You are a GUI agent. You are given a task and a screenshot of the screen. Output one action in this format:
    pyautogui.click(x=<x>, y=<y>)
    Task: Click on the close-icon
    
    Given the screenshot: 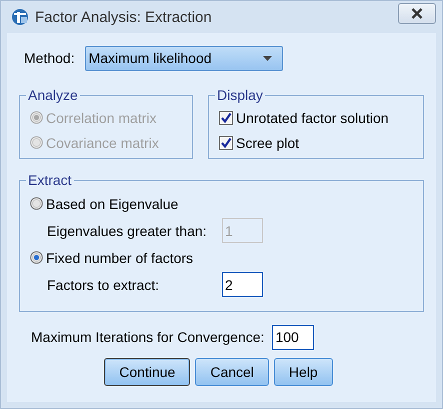 What is the action you would take?
    pyautogui.click(x=417, y=13)
    